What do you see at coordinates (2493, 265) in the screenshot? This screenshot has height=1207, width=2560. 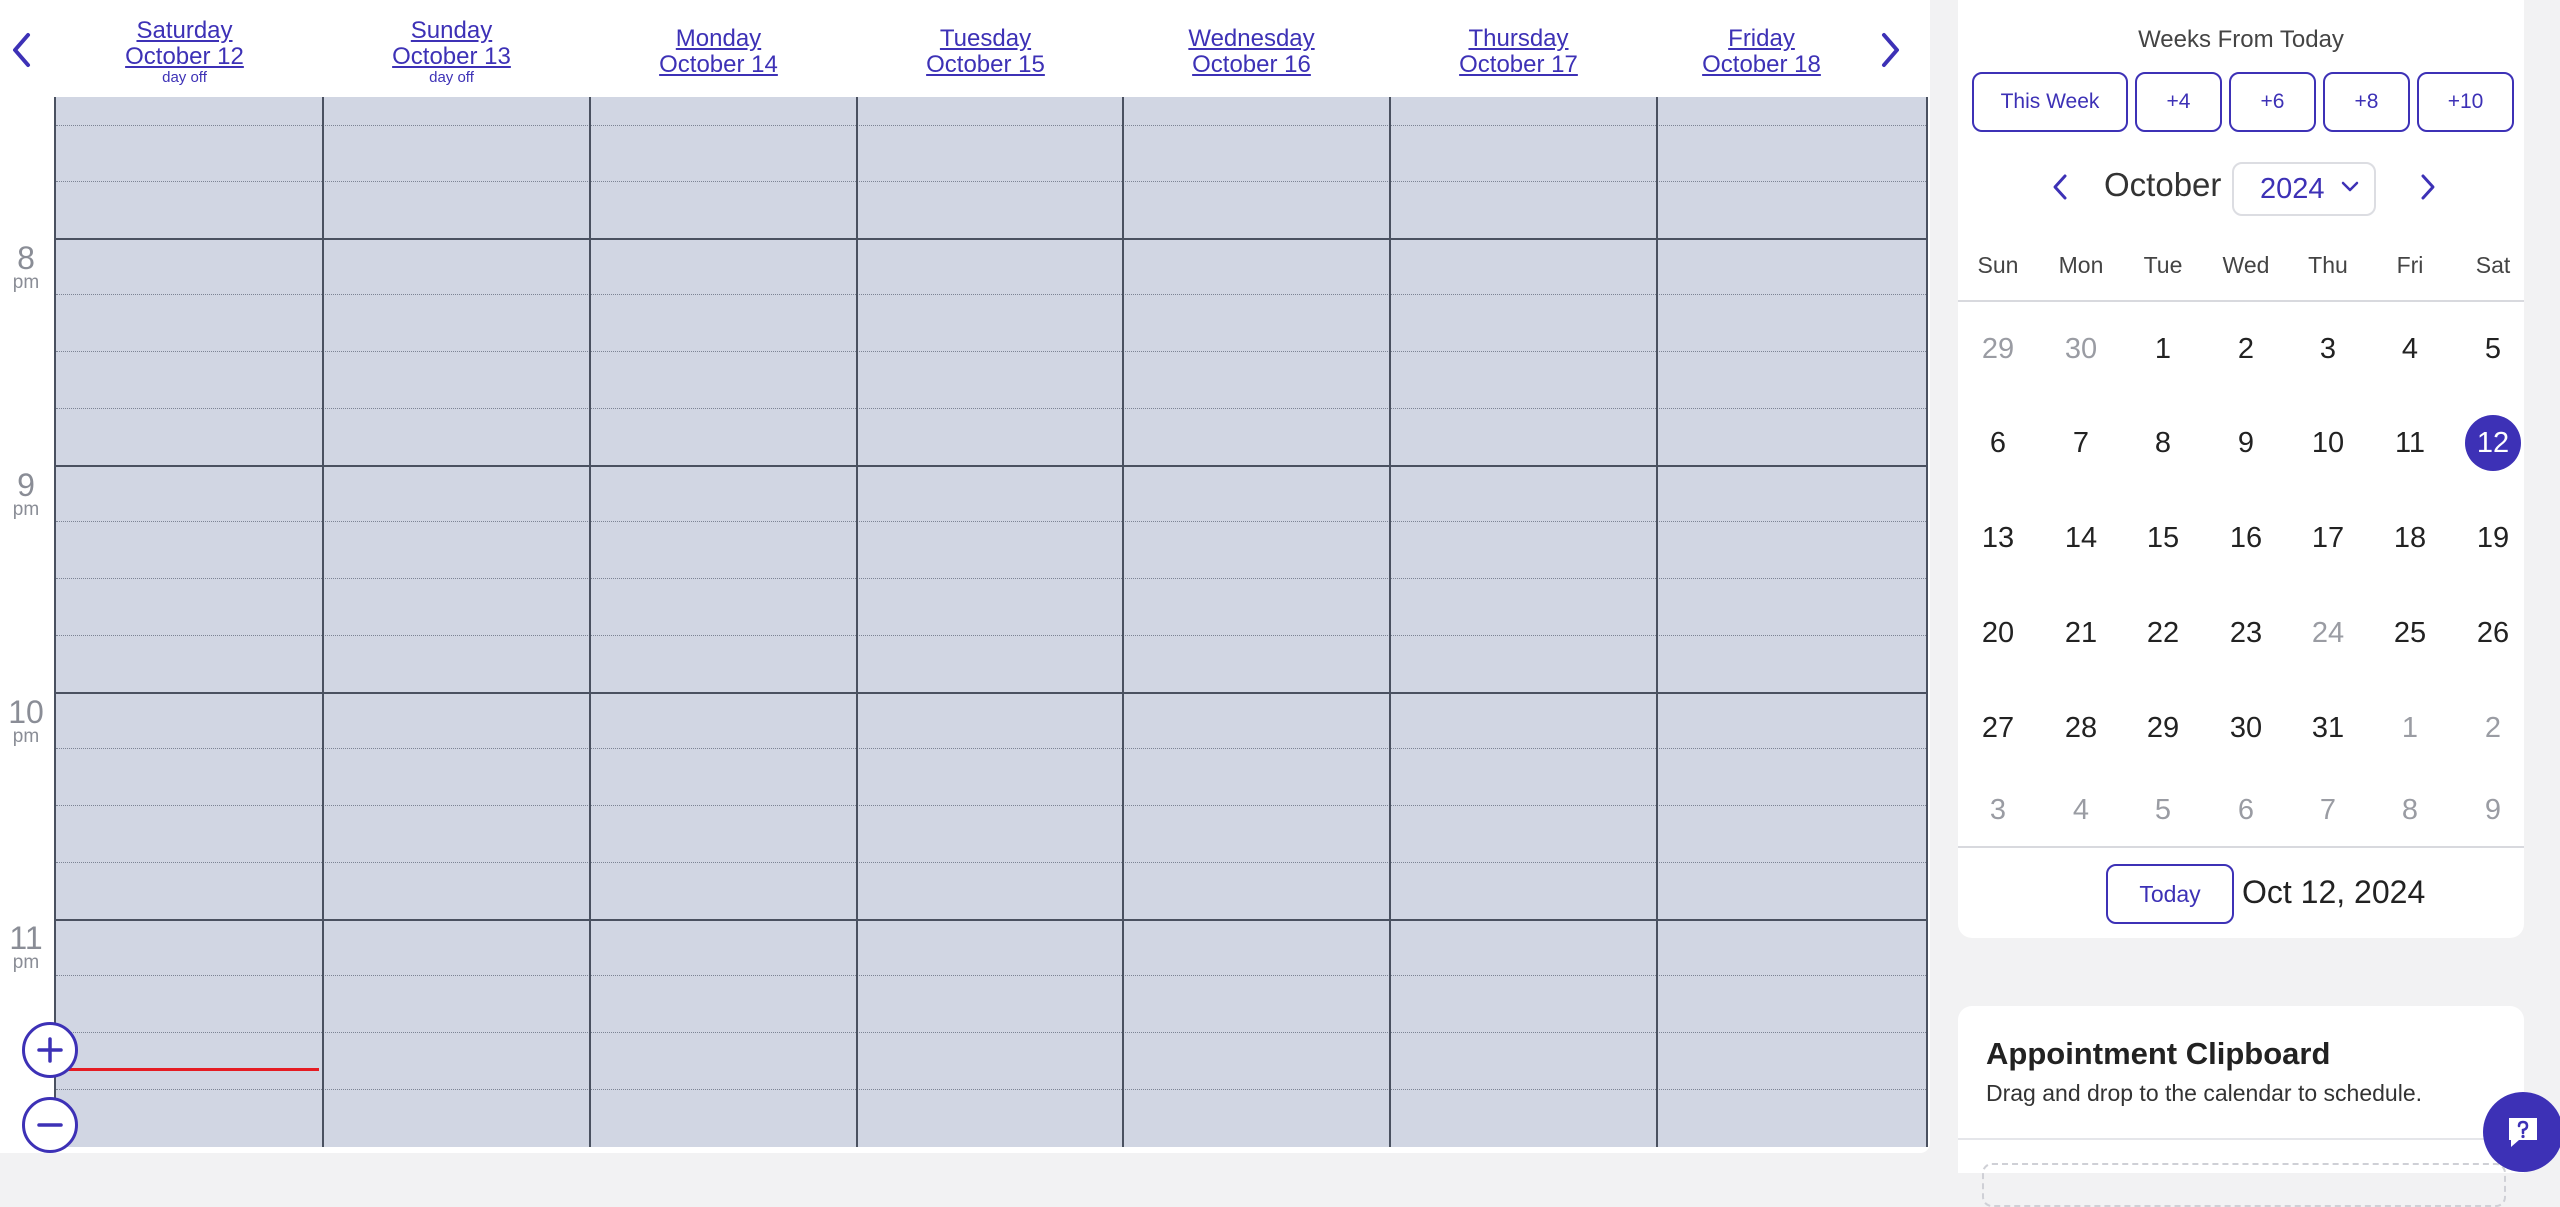 I see `weekday-label: Sat` at bounding box center [2493, 265].